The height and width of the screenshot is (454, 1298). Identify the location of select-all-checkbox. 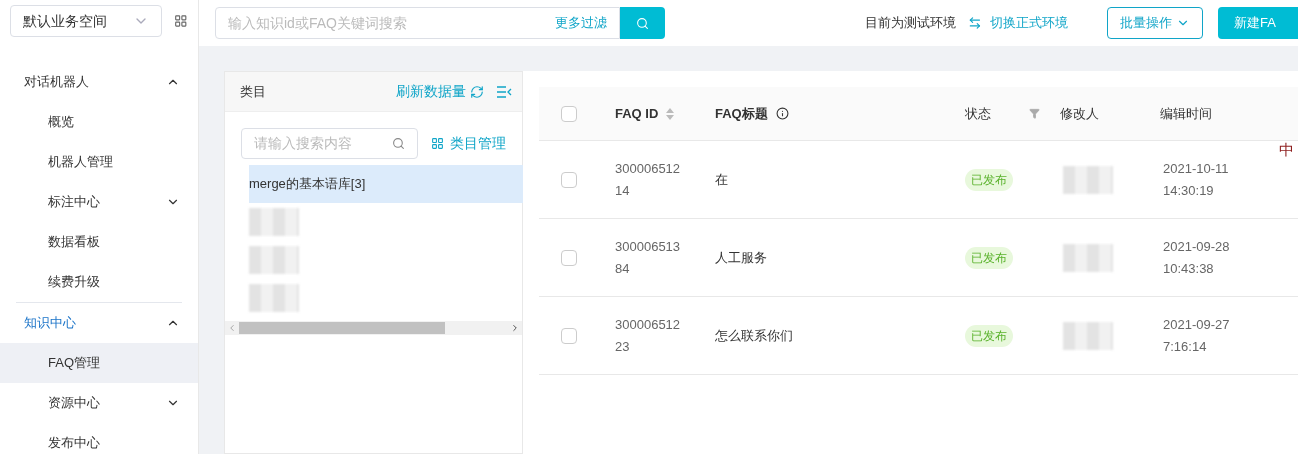
(569, 113).